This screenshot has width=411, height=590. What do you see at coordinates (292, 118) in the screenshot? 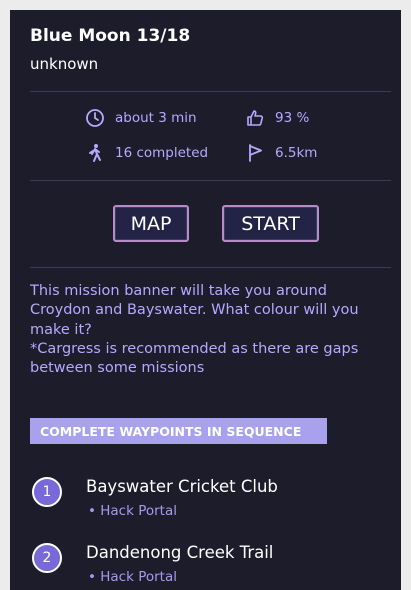
I see `stat-rating-label: 93 %` at bounding box center [292, 118].